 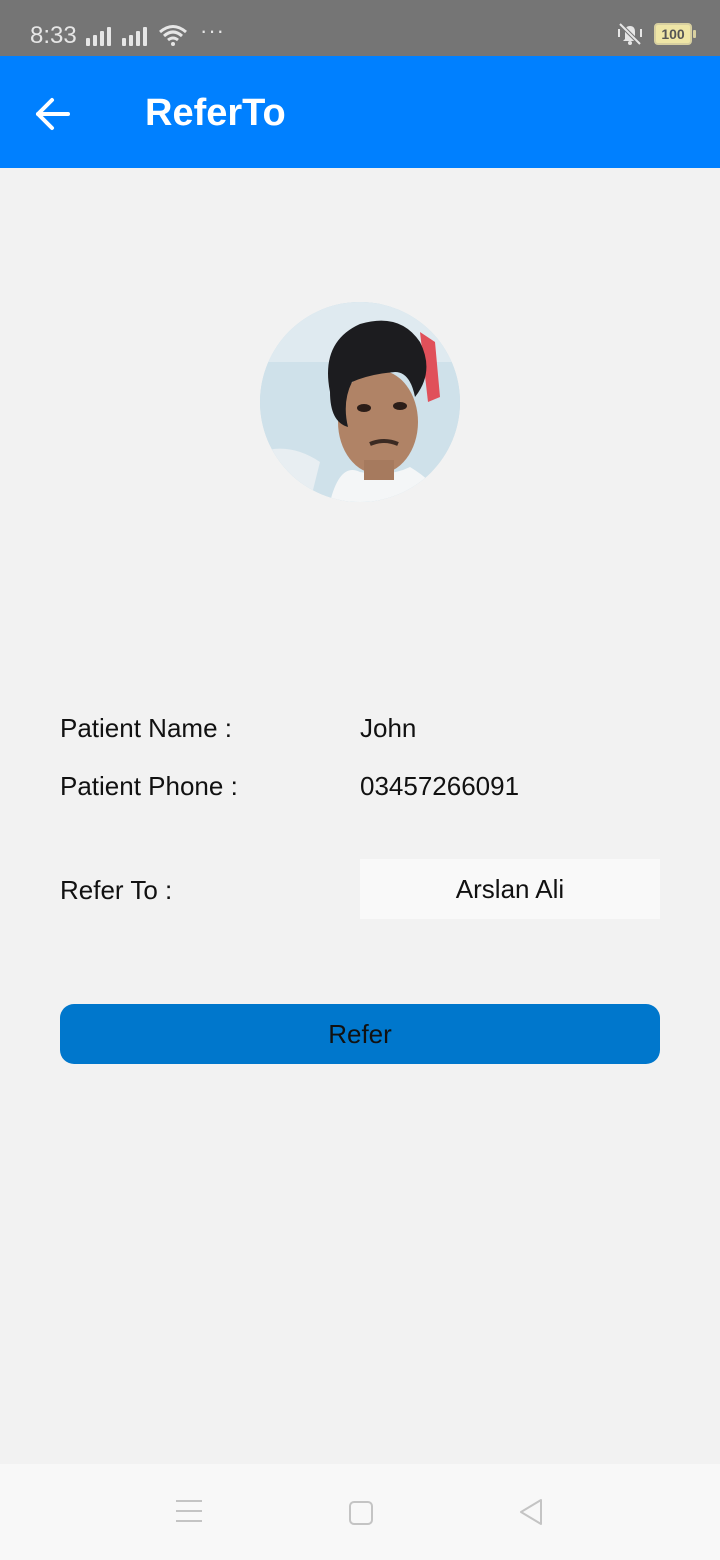 I want to click on arrow-left-icon, so click(x=52, y=114).